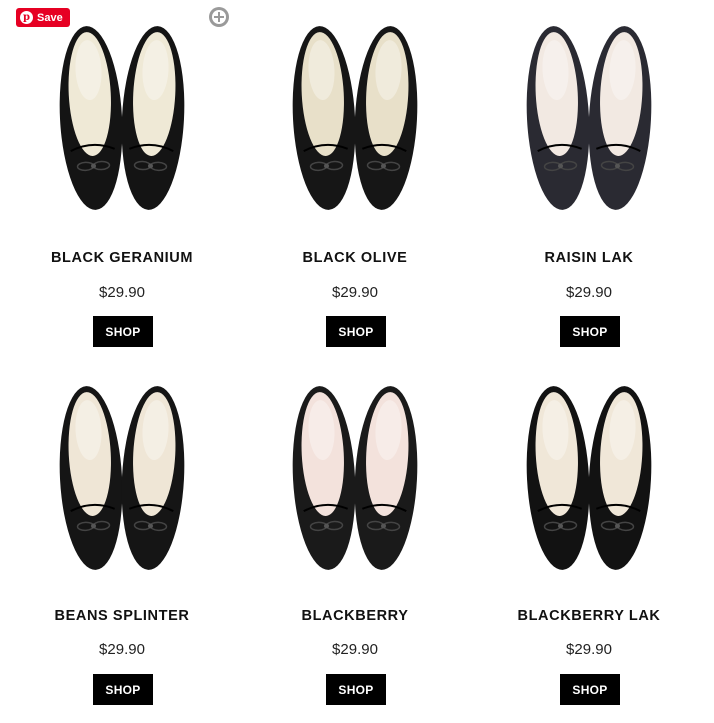 This screenshot has width=714, height=723. I want to click on product-name: BEANS SPLINTER, so click(122, 616).